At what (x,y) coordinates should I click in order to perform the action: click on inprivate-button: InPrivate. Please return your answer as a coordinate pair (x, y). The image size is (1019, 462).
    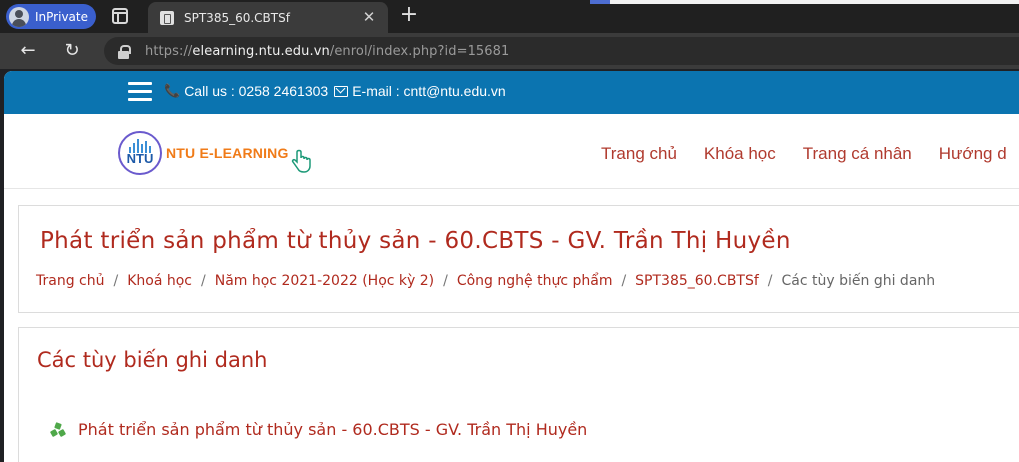
    Looking at the image, I should click on (51, 16).